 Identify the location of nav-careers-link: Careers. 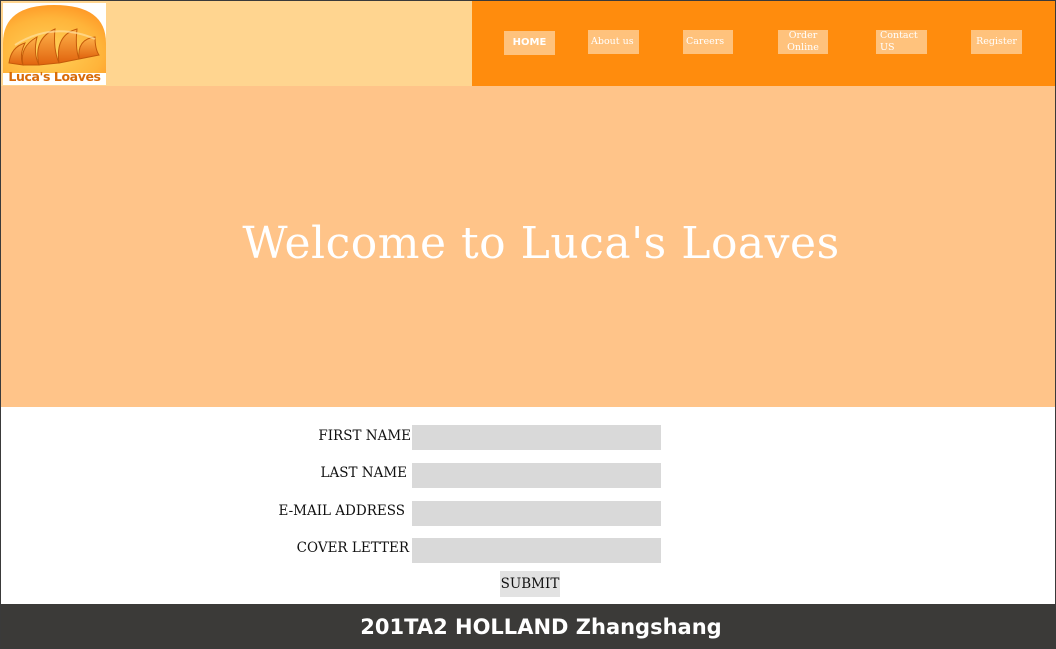
(708, 42).